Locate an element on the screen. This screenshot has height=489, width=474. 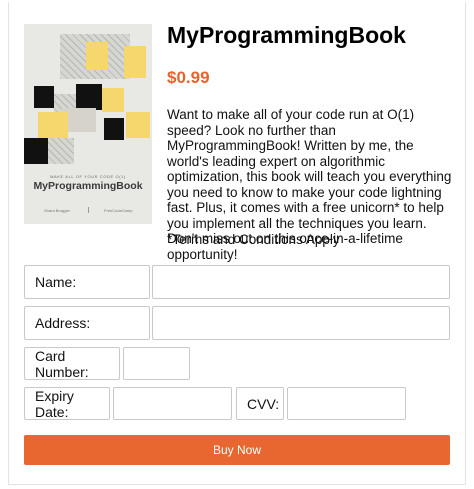
card-number-input is located at coordinates (156, 363).